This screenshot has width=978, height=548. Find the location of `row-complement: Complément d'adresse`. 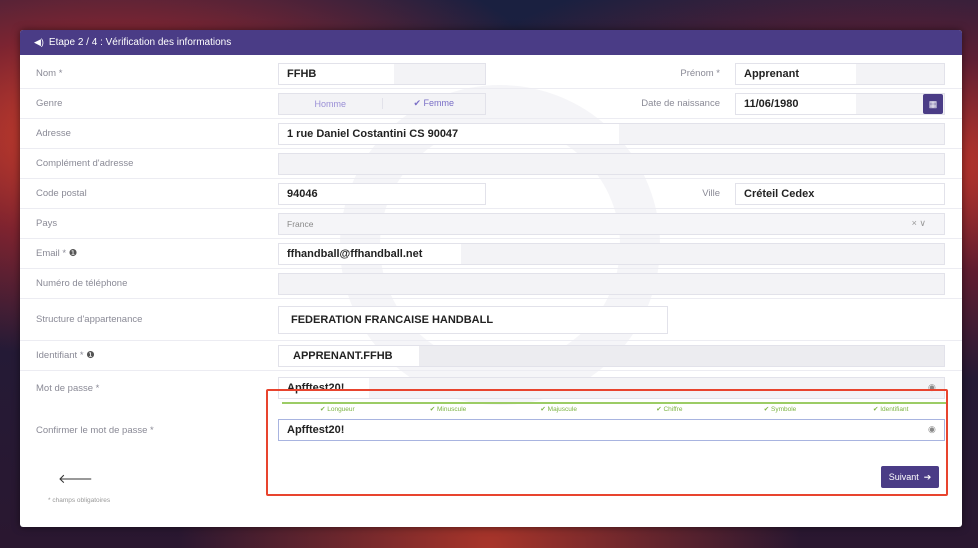

row-complement: Complément d'adresse is located at coordinates (491, 164).